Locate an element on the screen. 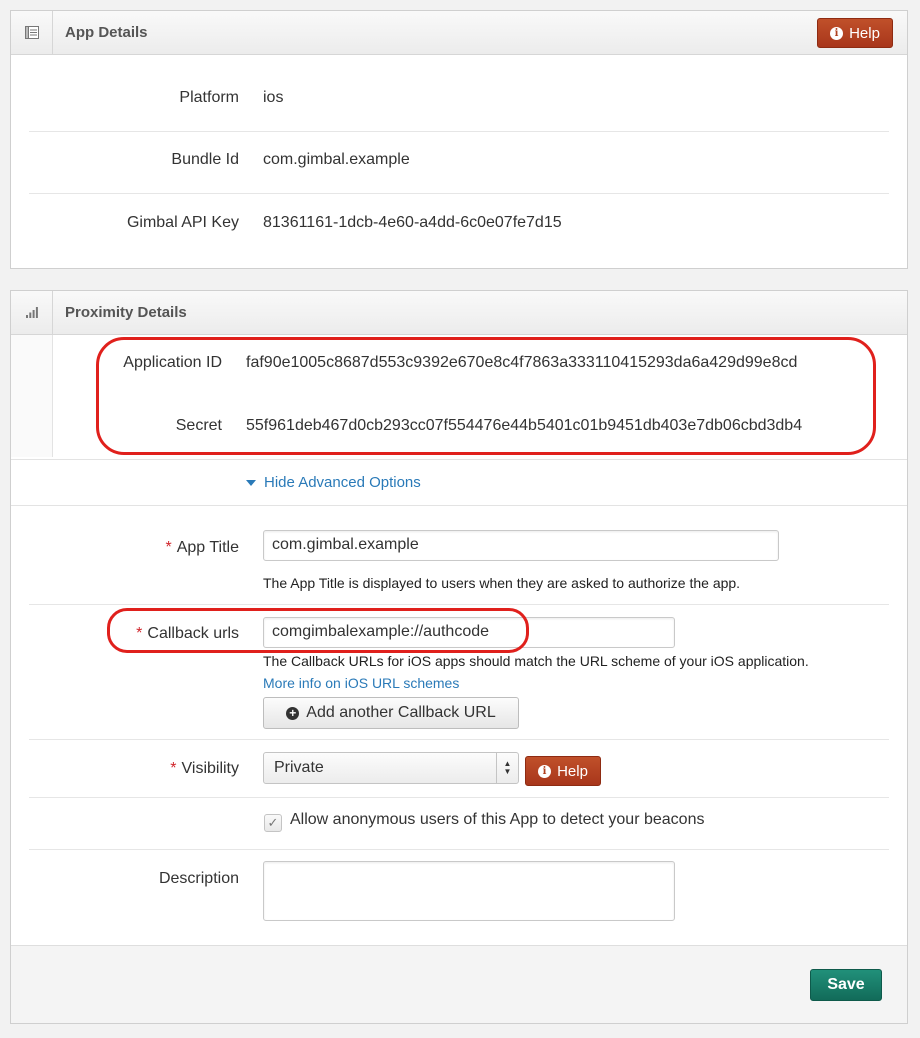 The width and height of the screenshot is (920, 1038). app-title-input: com.gimbal.example is located at coordinates (521, 545).